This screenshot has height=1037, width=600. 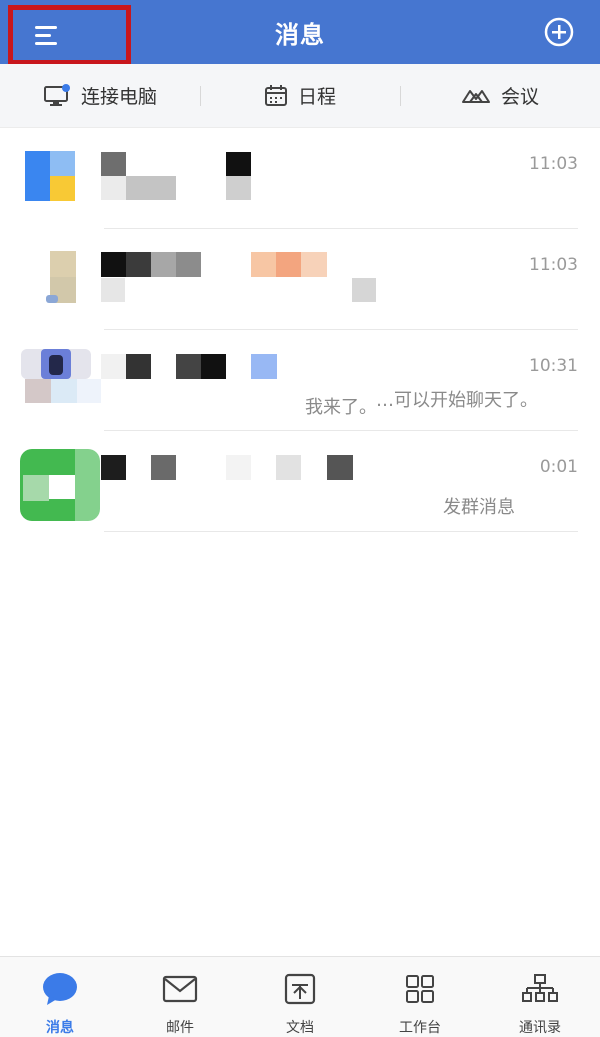 I want to click on tab-messages: 消息, so click(x=60, y=997).